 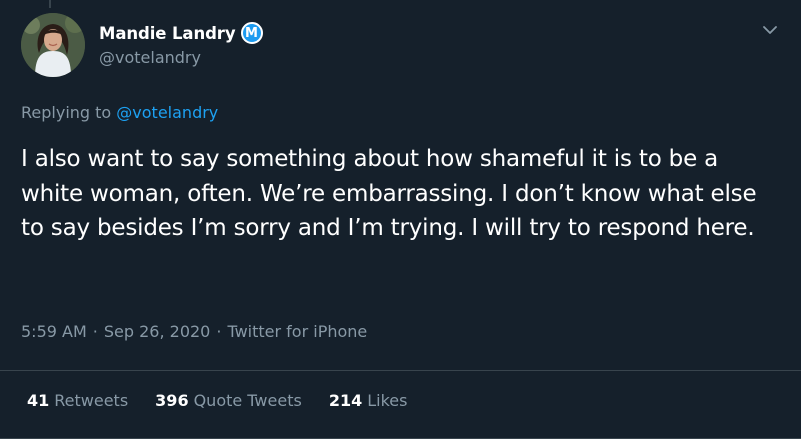 I want to click on tweet-source: Twitter for iPhone, so click(x=297, y=331).